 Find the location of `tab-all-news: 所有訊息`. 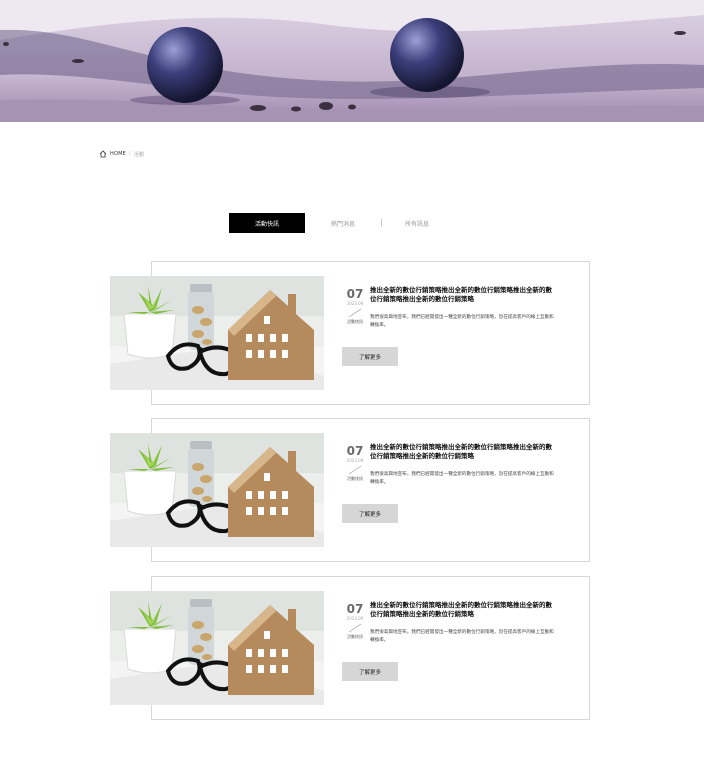

tab-all-news: 所有訊息 is located at coordinates (417, 223).